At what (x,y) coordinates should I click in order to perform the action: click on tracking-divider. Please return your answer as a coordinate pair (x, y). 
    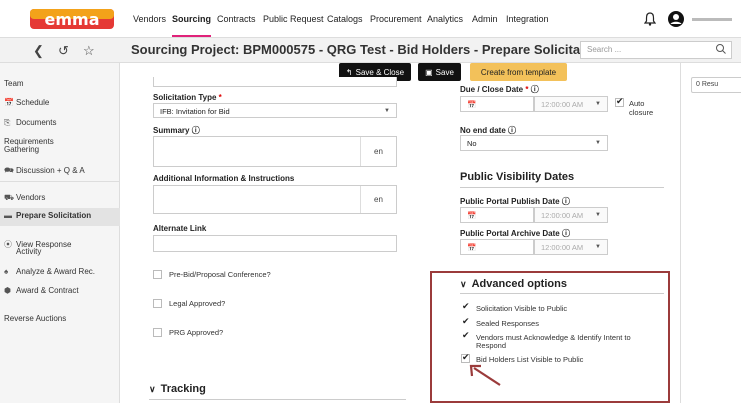
    Looking at the image, I should click on (277, 399).